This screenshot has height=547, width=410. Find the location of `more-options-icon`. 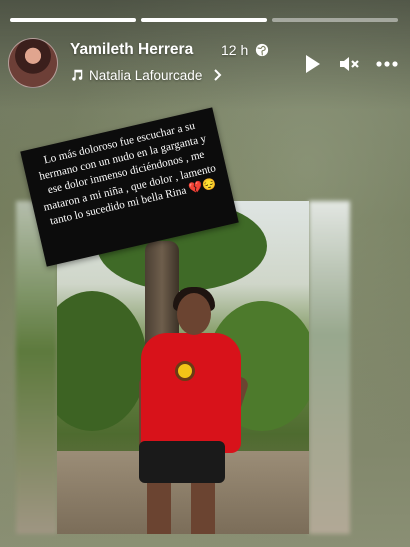

more-options-icon is located at coordinates (387, 64).